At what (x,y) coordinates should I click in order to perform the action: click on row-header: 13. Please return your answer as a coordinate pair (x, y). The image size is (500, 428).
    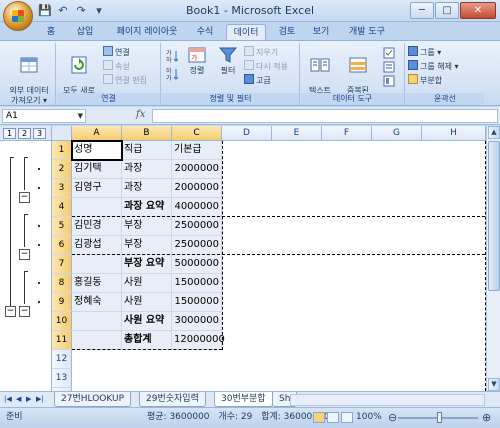
    Looking at the image, I should click on (62, 378).